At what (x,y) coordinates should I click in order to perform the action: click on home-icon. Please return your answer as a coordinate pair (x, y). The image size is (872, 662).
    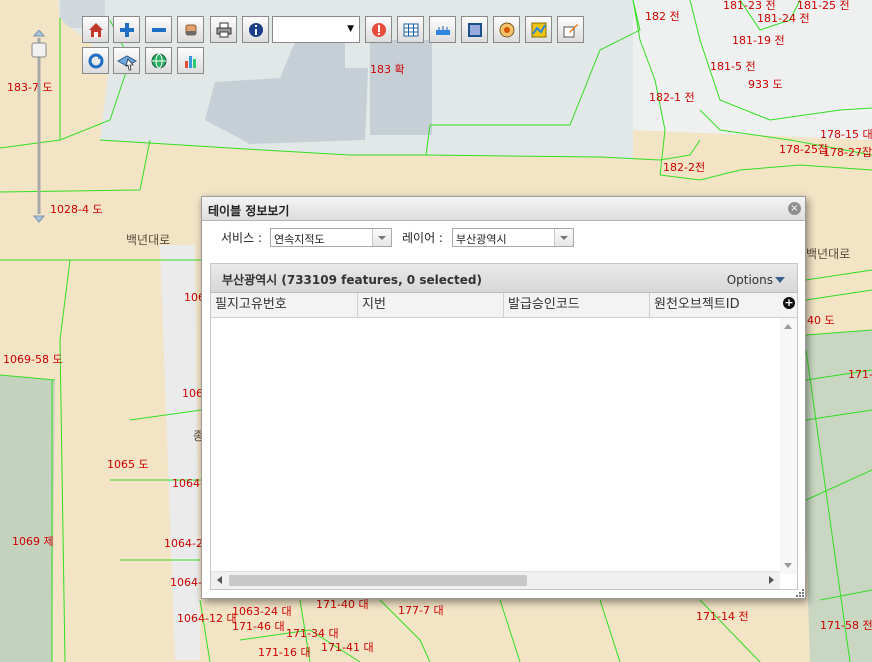
    Looking at the image, I should click on (95, 29).